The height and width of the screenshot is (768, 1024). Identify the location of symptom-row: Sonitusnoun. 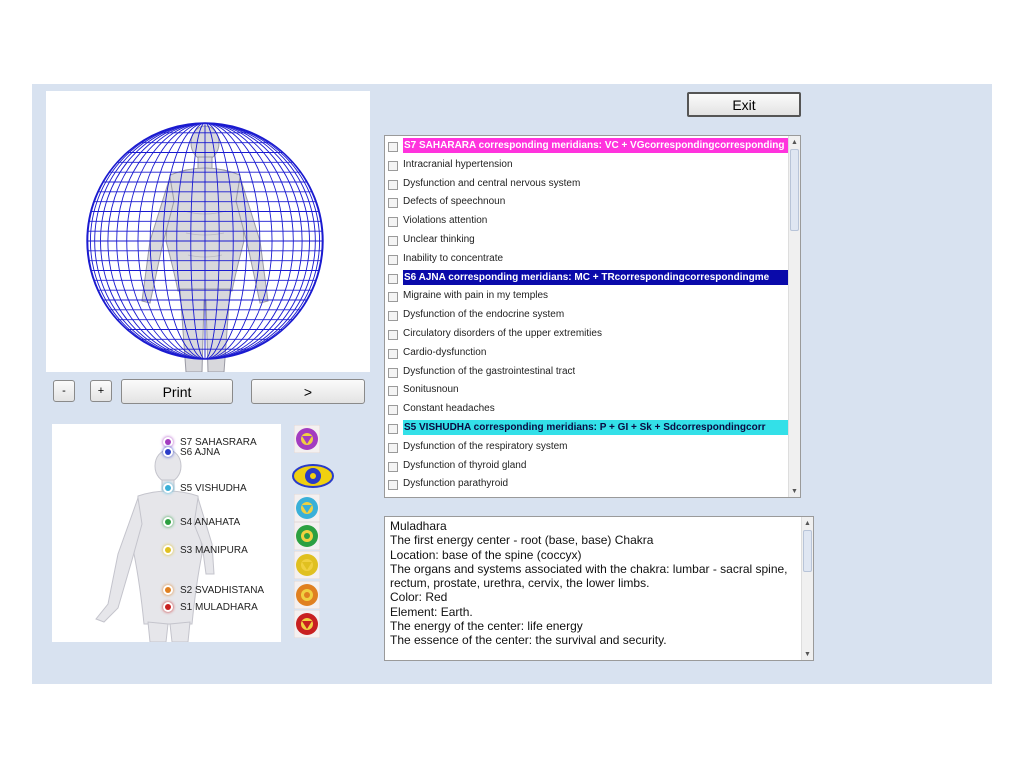
(587, 389).